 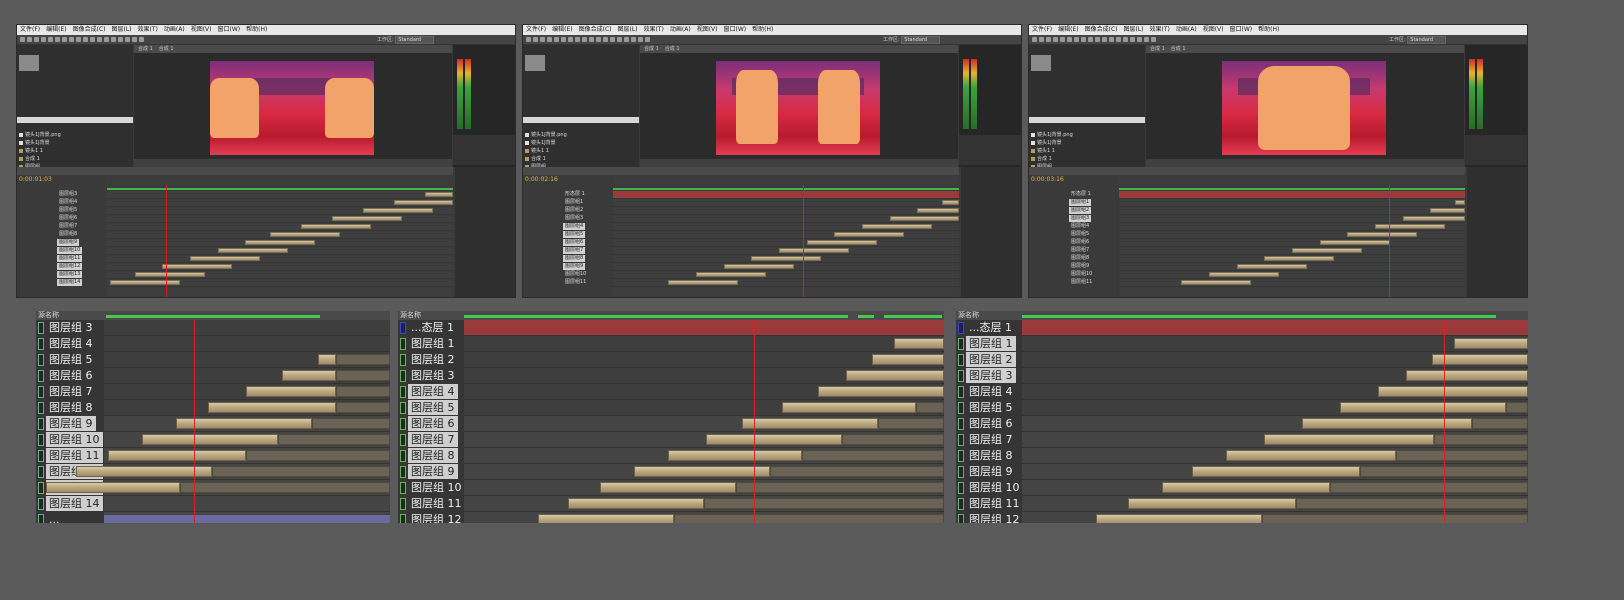 What do you see at coordinates (48, 194) in the screenshot?
I see `timeline-layer-row: 图层组3` at bounding box center [48, 194].